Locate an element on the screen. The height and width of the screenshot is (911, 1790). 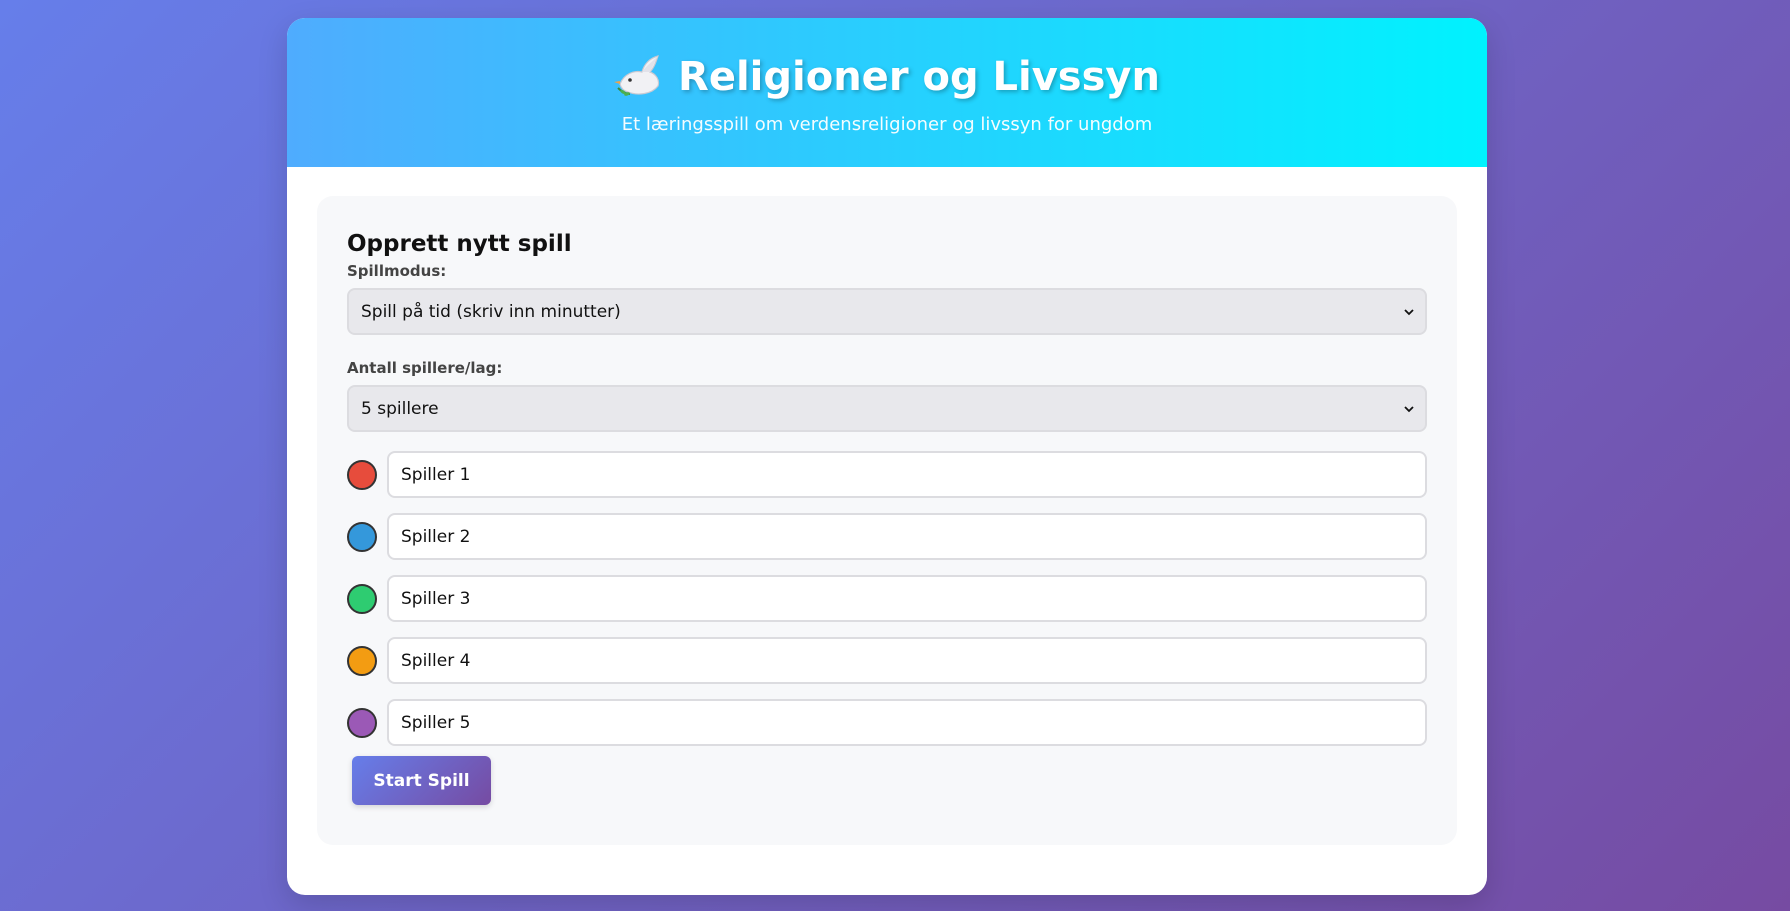
player-count-value: 5 spillere is located at coordinates (400, 408).